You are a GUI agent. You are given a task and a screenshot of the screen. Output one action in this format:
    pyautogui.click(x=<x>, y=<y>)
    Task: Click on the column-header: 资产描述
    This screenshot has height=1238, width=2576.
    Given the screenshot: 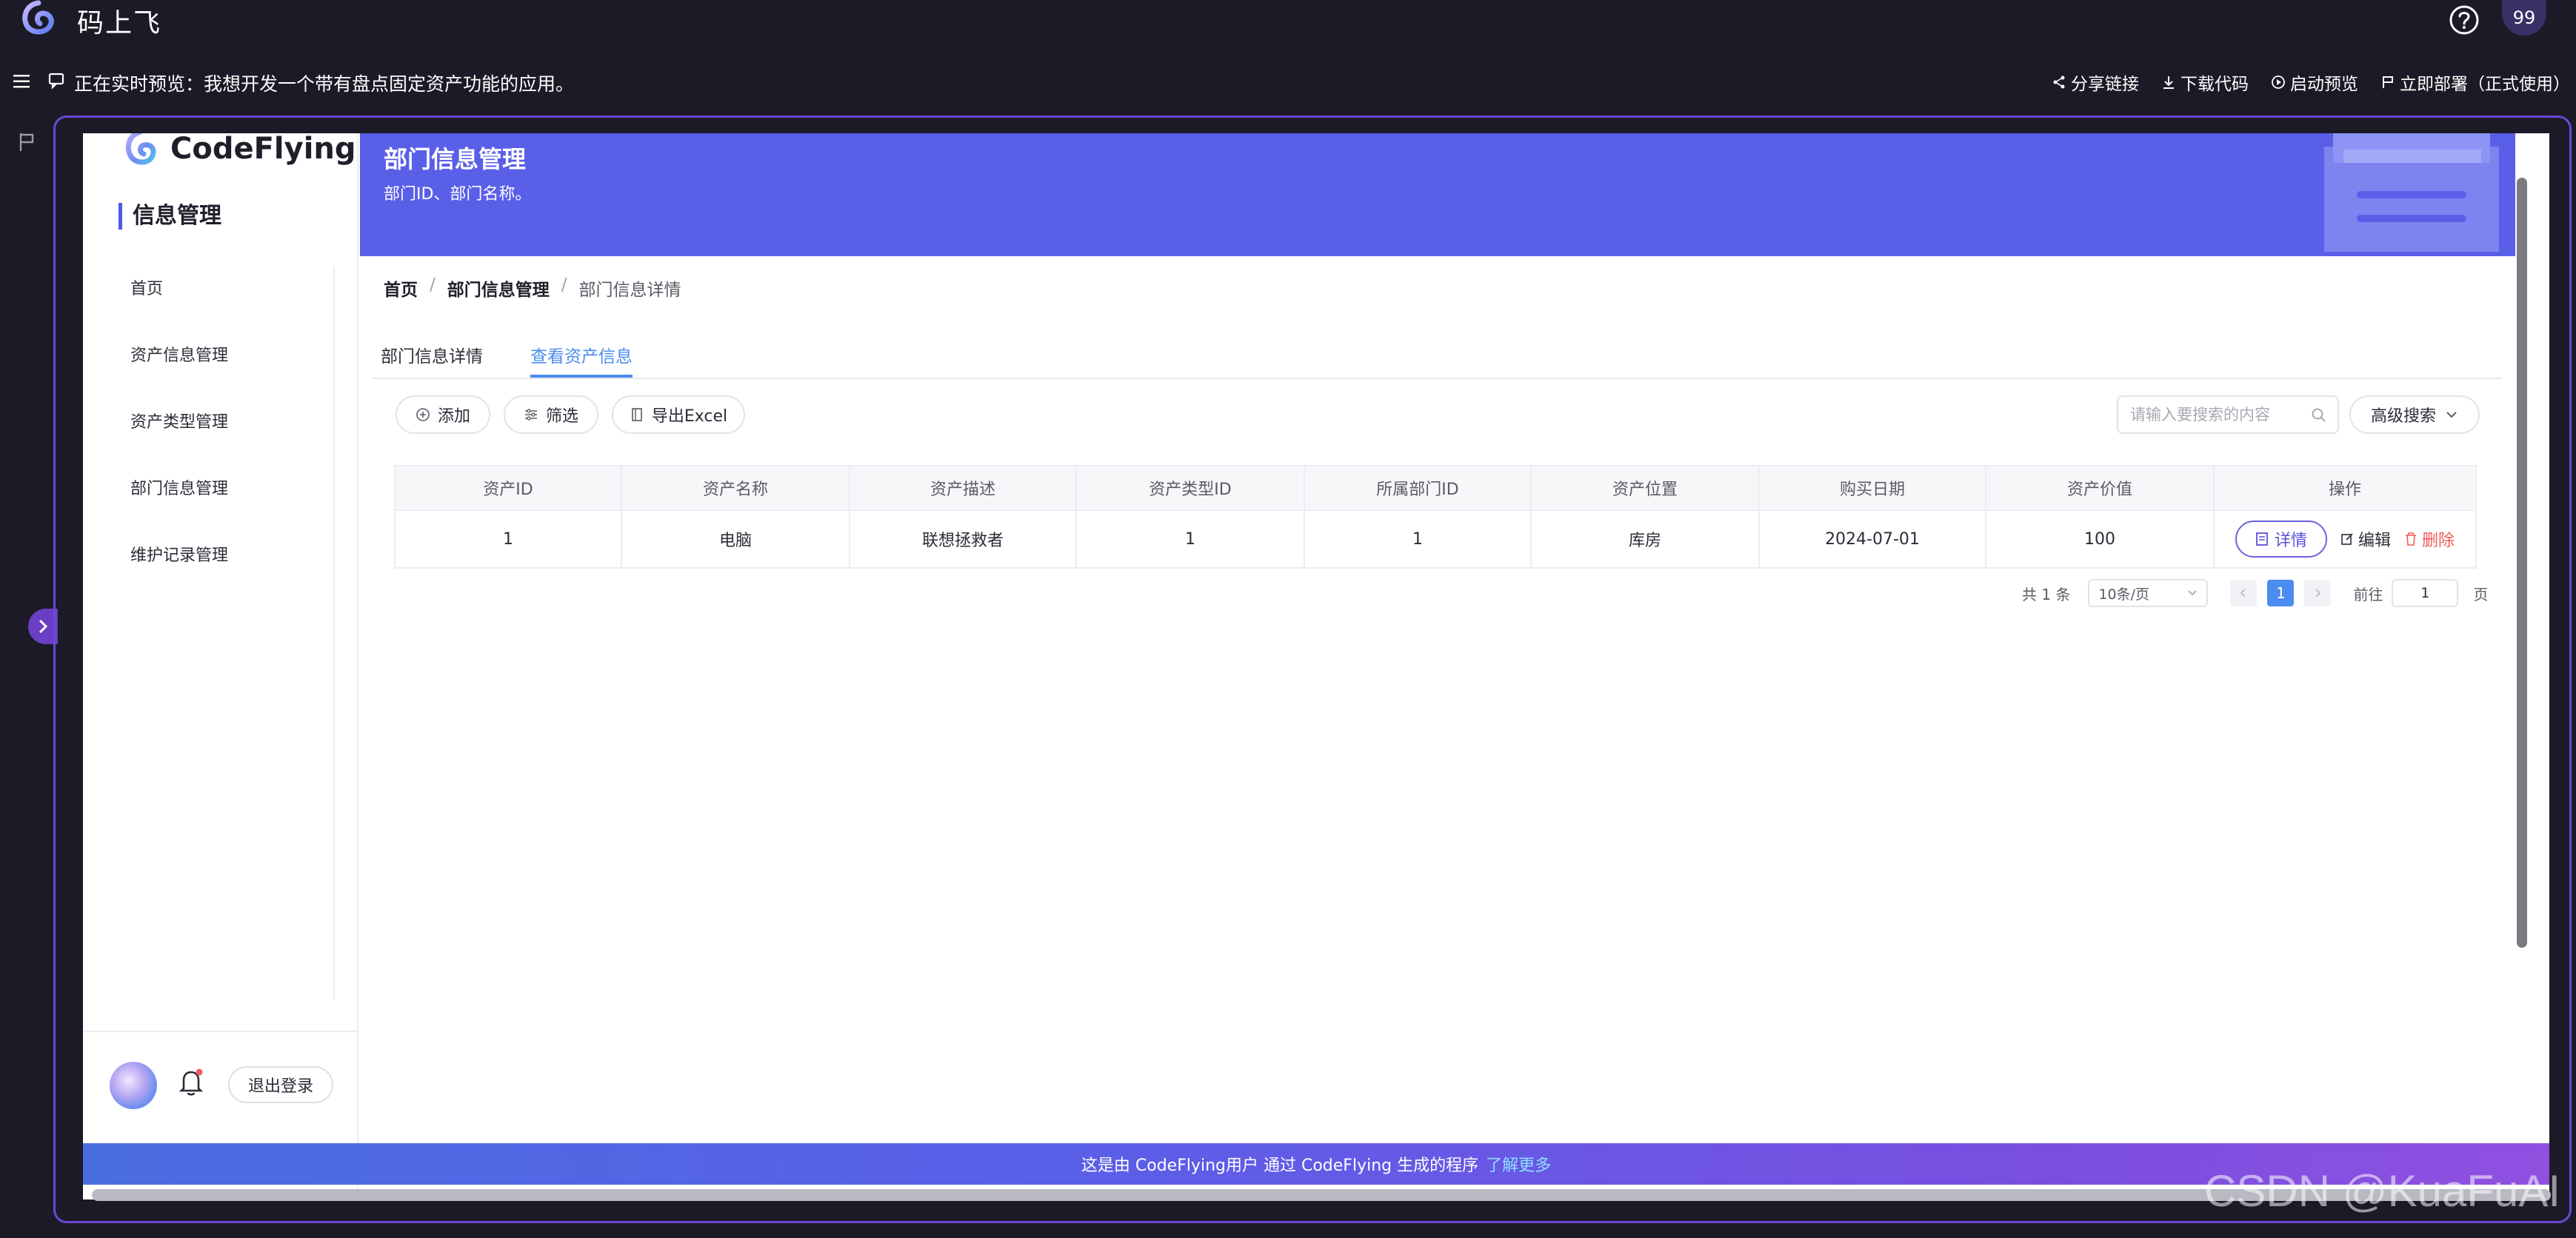 What is the action you would take?
    pyautogui.click(x=963, y=487)
    